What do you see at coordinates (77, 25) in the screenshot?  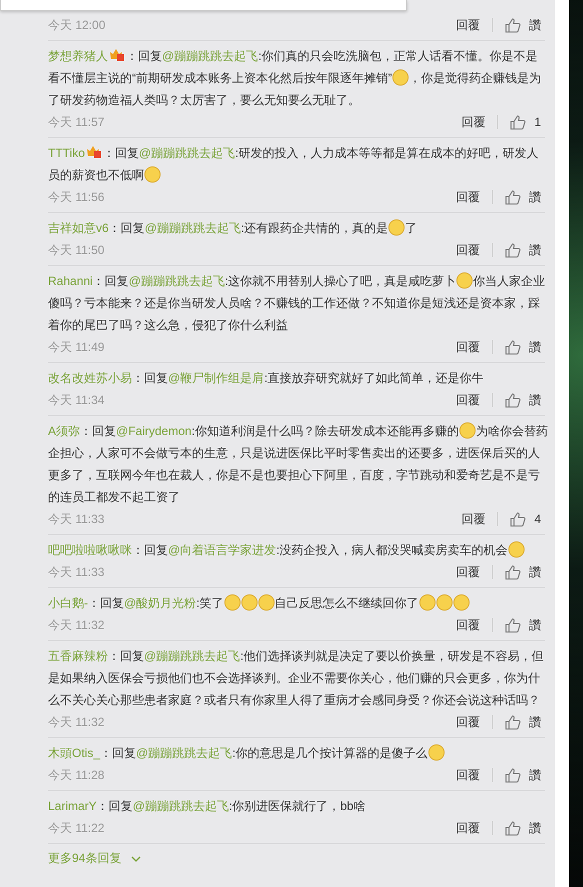 I see `timestamp: 今天 12:00` at bounding box center [77, 25].